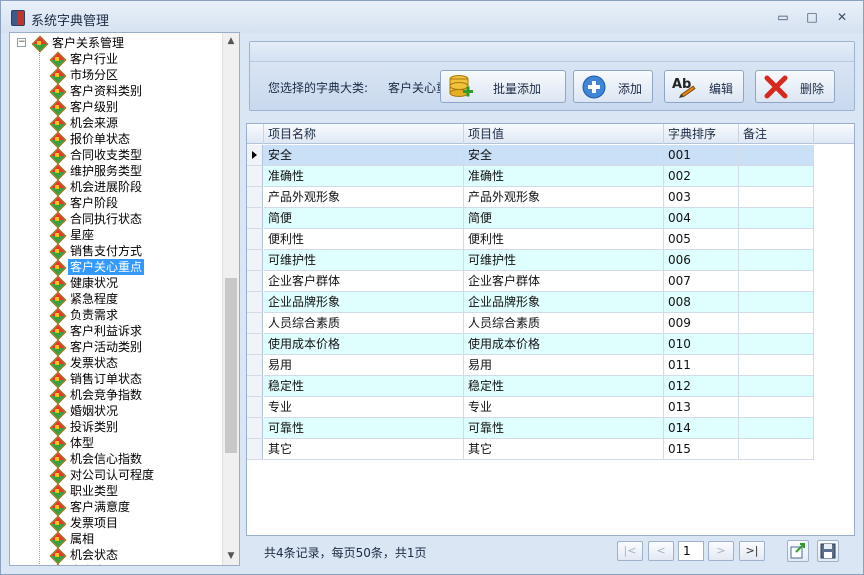 The width and height of the screenshot is (864, 575). What do you see at coordinates (503, 86) in the screenshot?
I see `batch-add-button: 批量添加` at bounding box center [503, 86].